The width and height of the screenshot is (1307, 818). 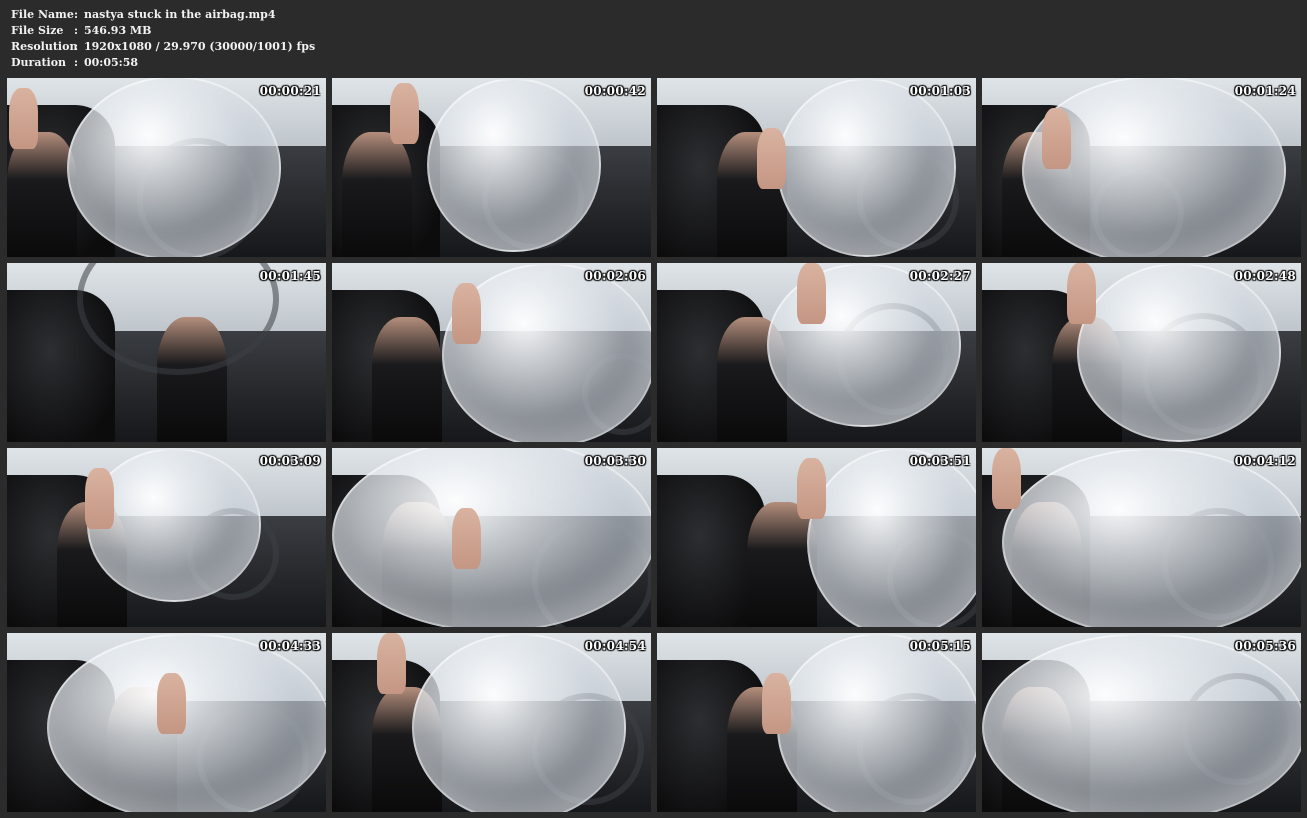 I want to click on video-thumbnail: 00:03:51, so click(x=816, y=537).